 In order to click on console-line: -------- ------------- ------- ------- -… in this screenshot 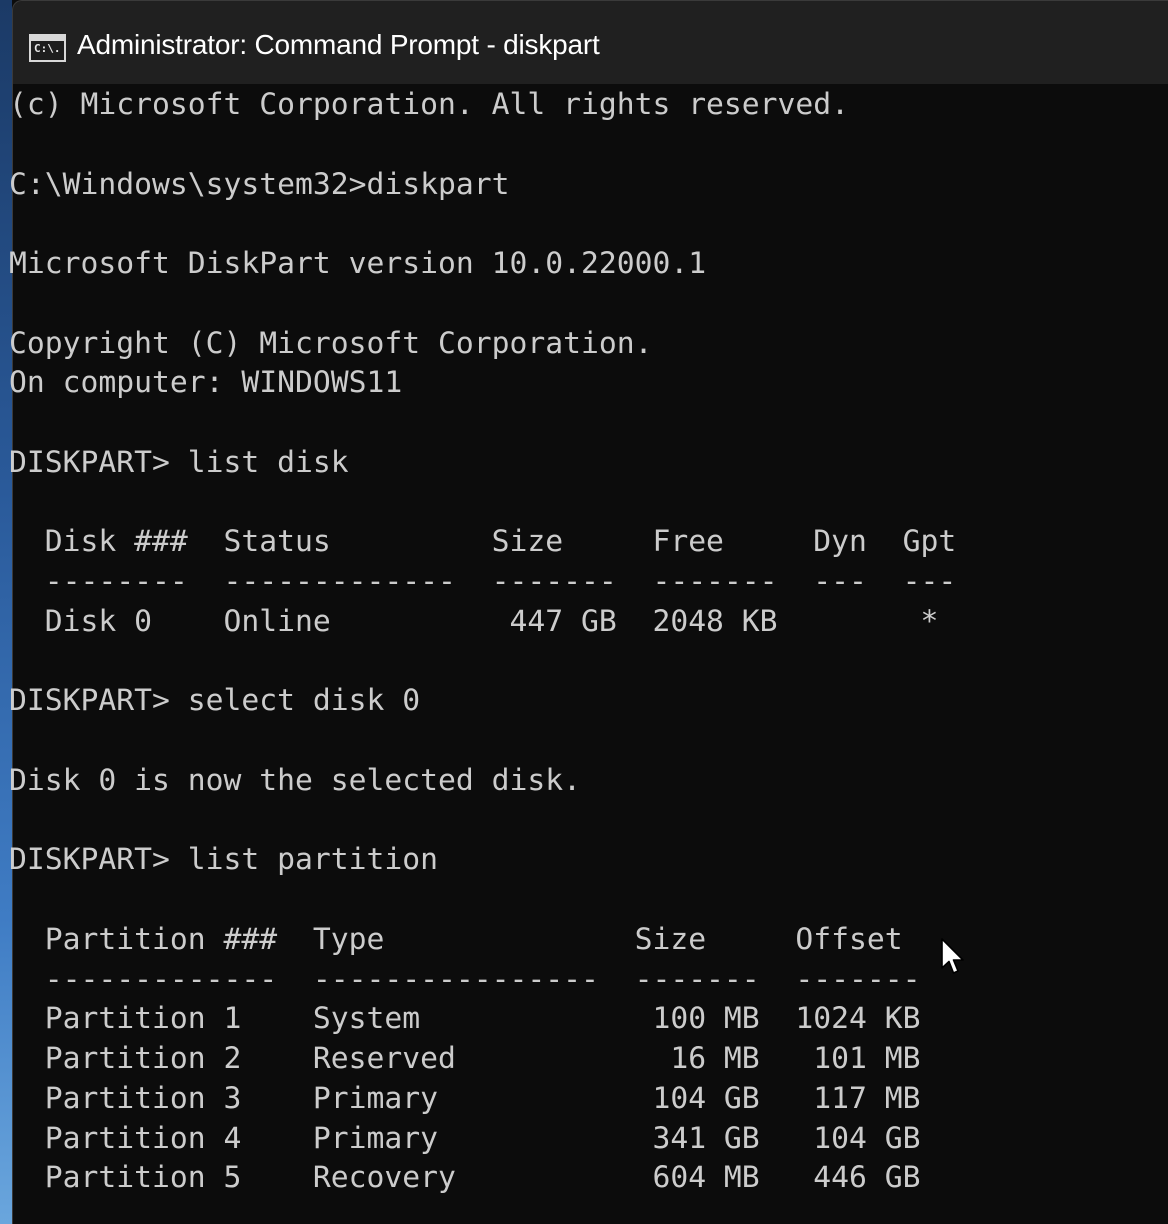, I will do `click(483, 581)`.